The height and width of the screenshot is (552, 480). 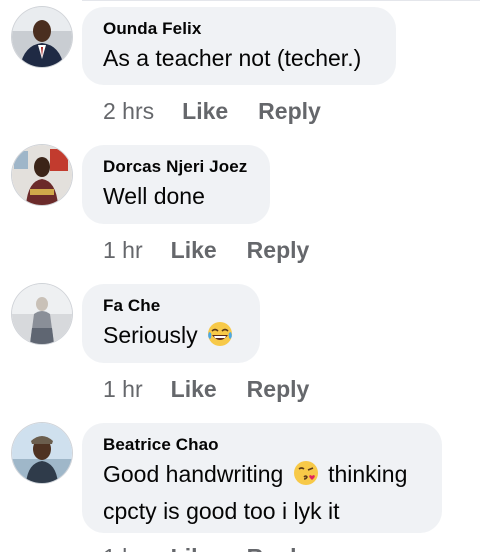 I want to click on comment-text: As a teacher not (techer.), so click(x=232, y=58).